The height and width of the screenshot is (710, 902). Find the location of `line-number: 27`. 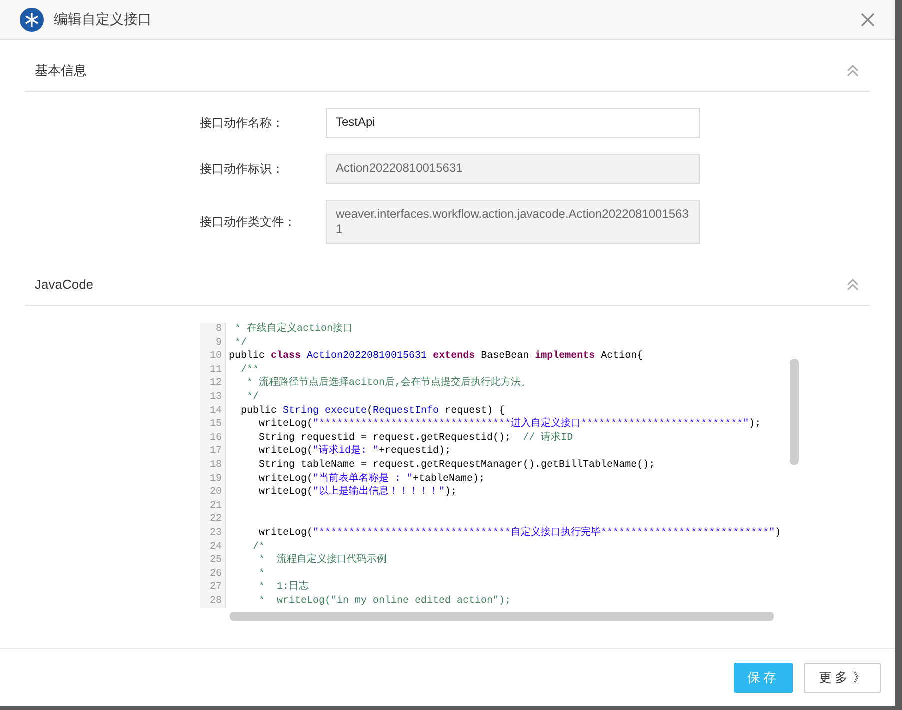

line-number: 27 is located at coordinates (213, 588).